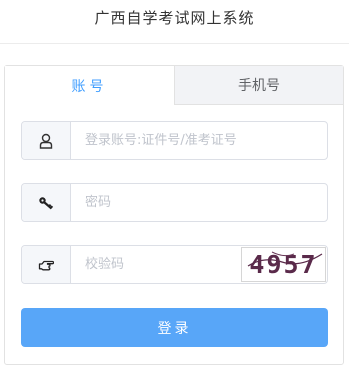  I want to click on login-tabs: 账号 手机号, so click(174, 85).